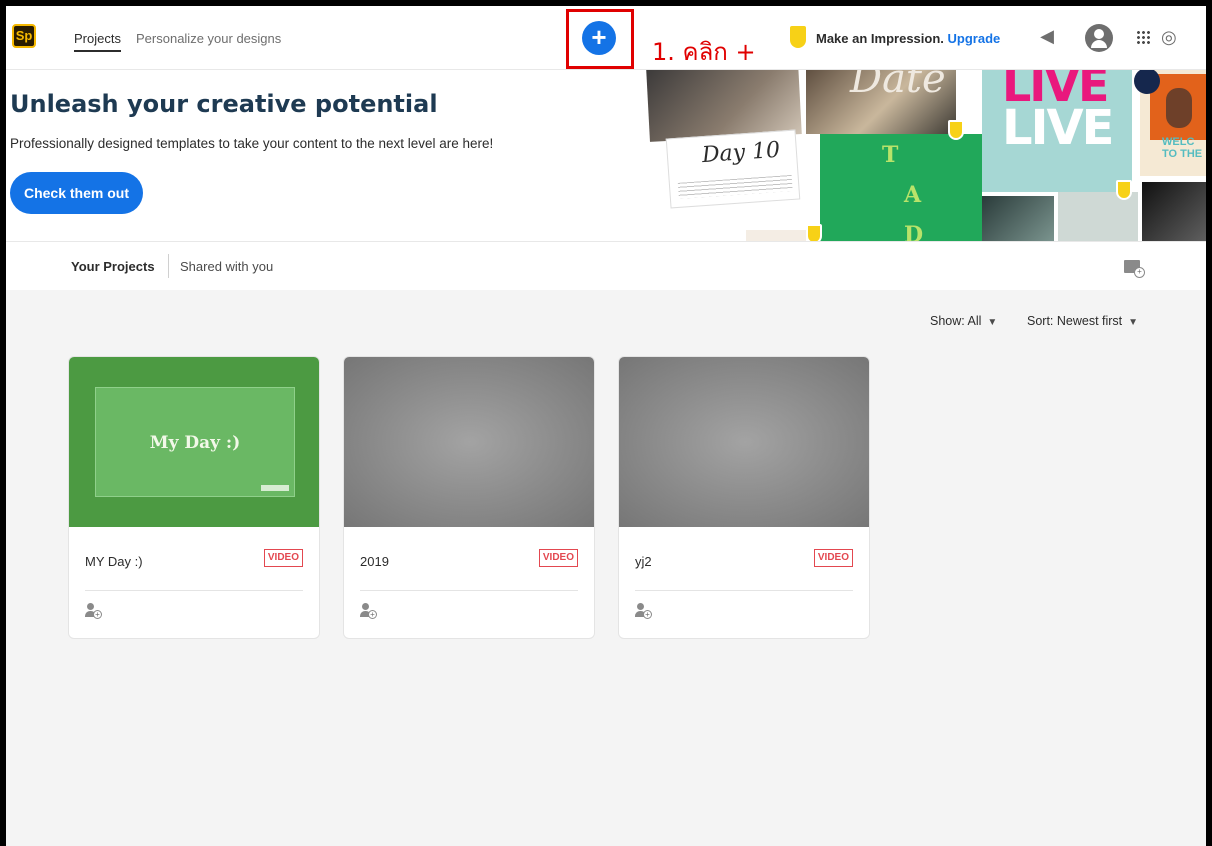  Describe the element at coordinates (168, 266) in the screenshot. I see `tab-divider` at that location.